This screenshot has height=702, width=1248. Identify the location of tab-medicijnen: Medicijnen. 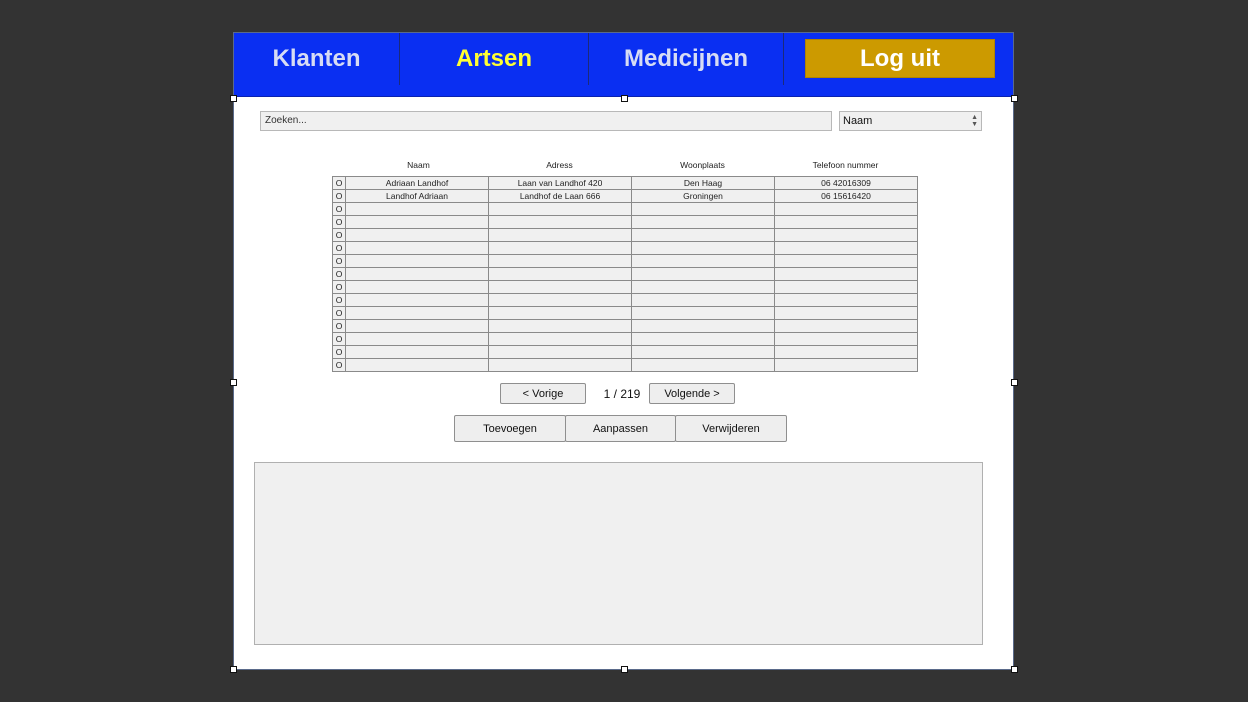
(686, 59).